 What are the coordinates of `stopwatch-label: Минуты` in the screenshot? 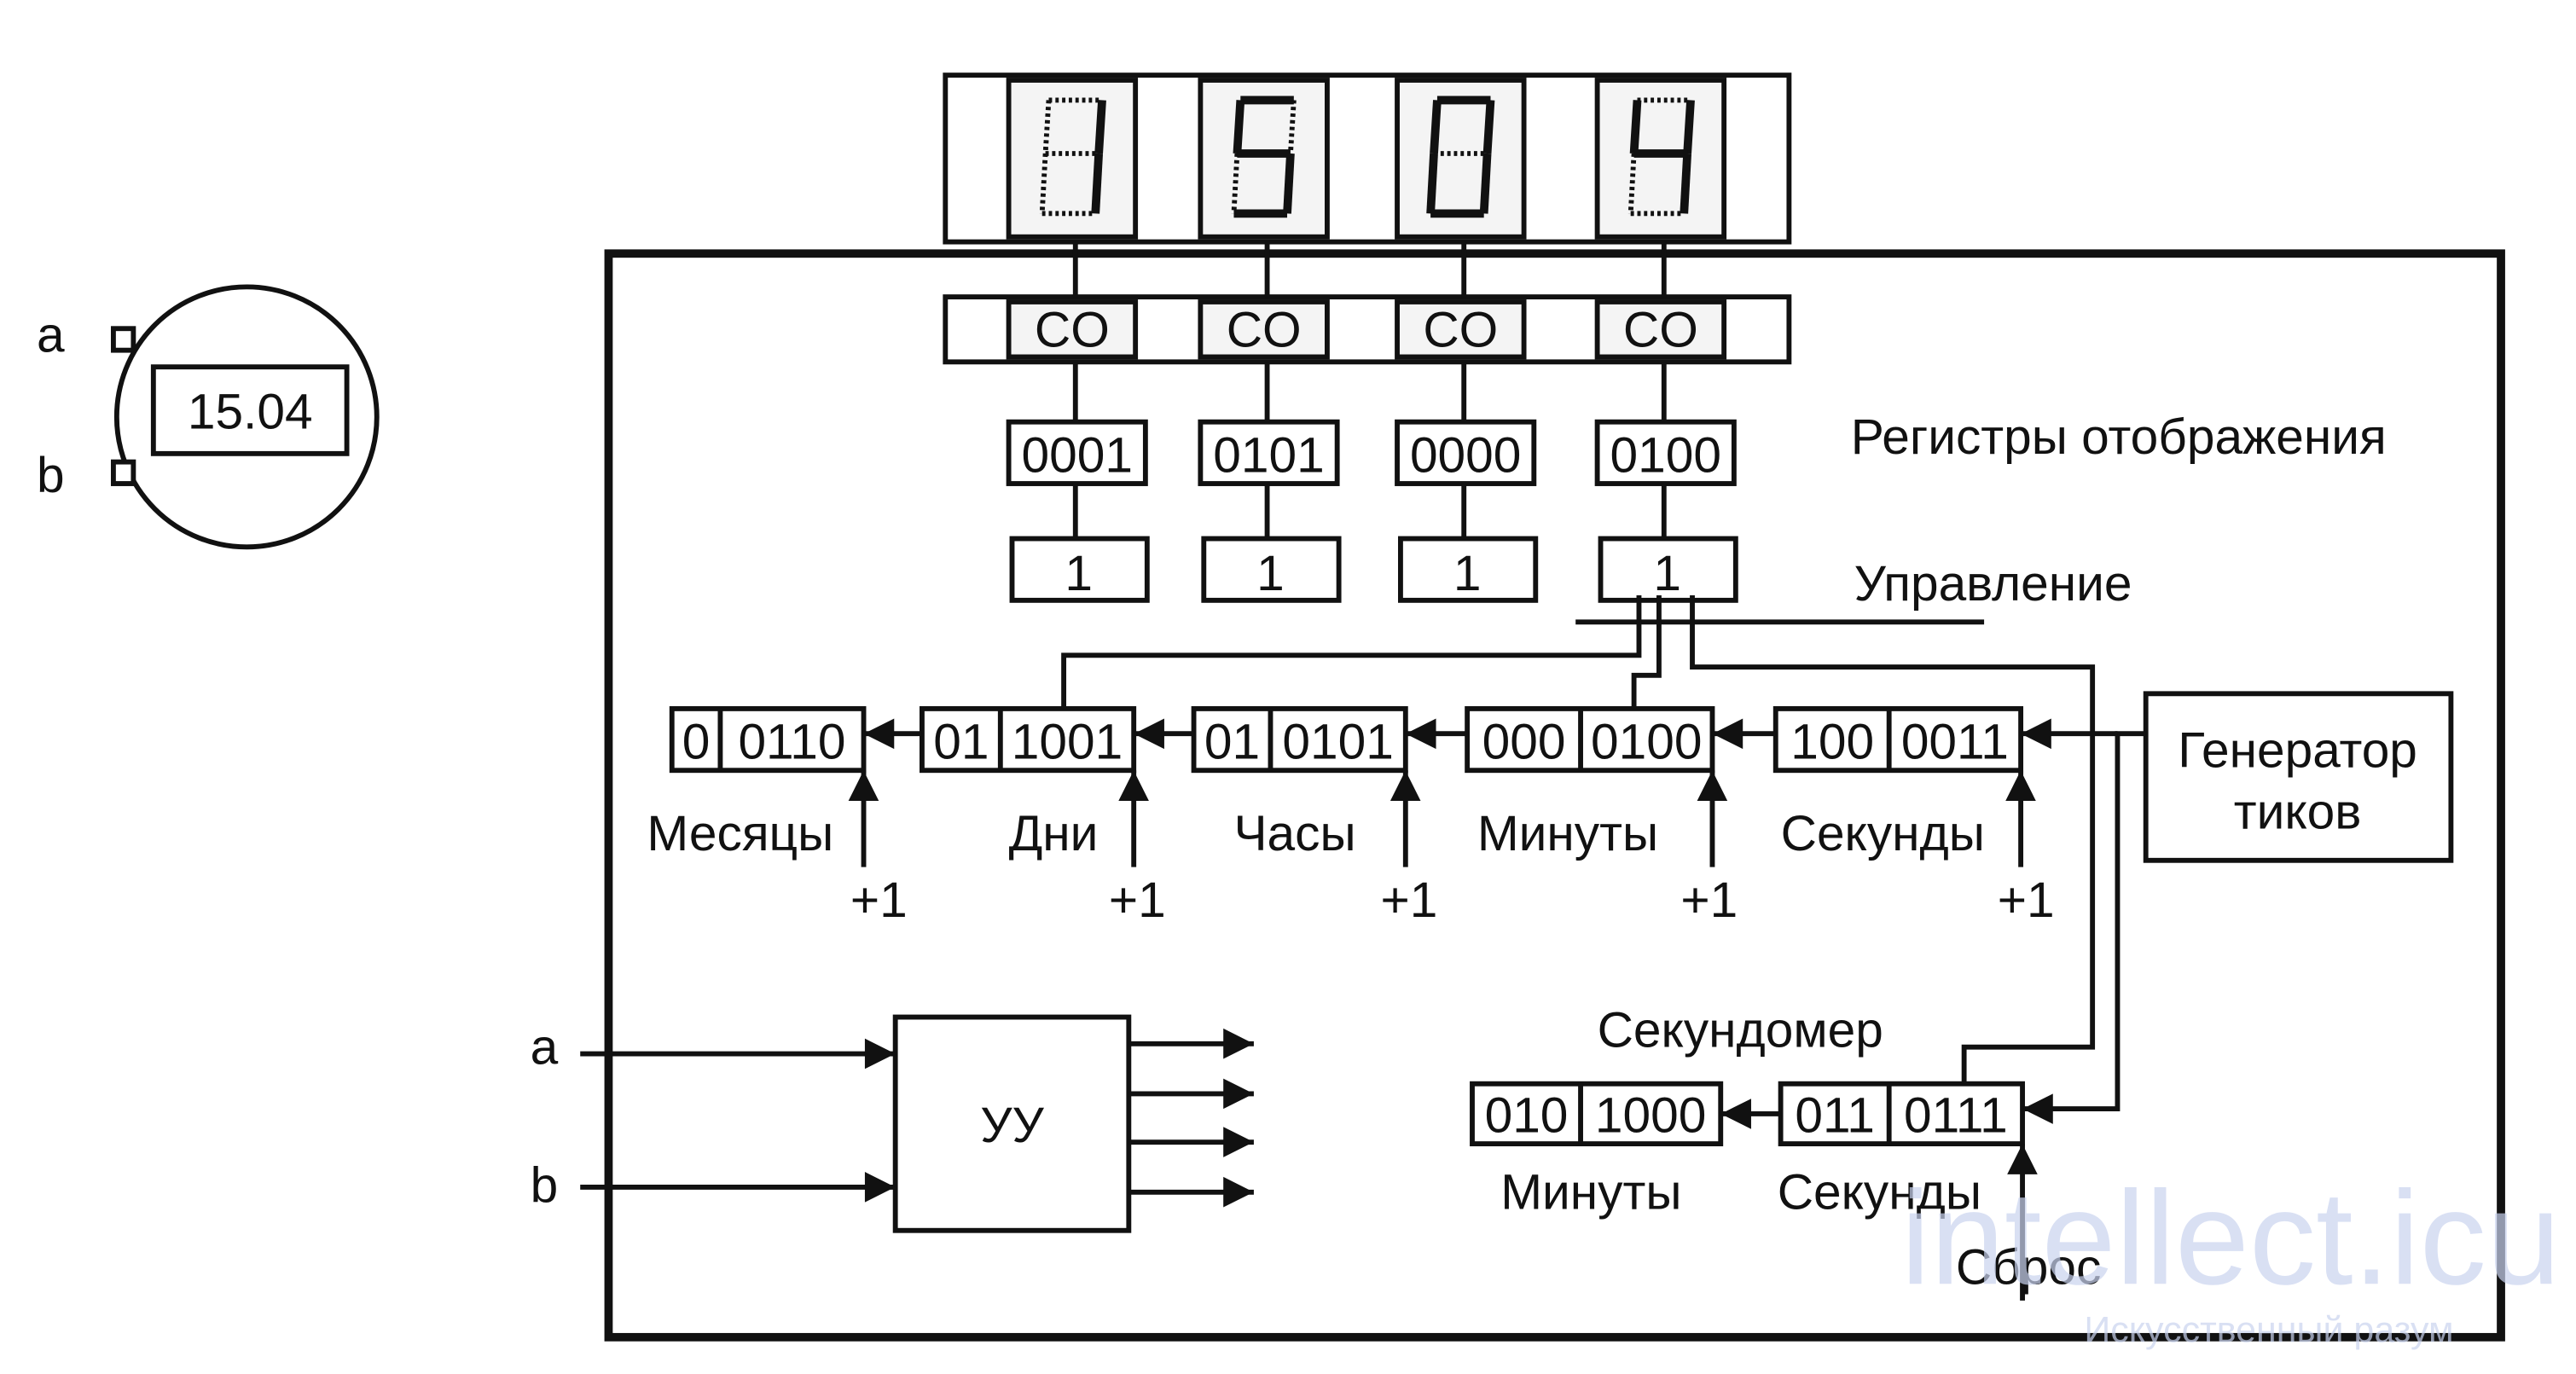 It's located at (1590, 1192).